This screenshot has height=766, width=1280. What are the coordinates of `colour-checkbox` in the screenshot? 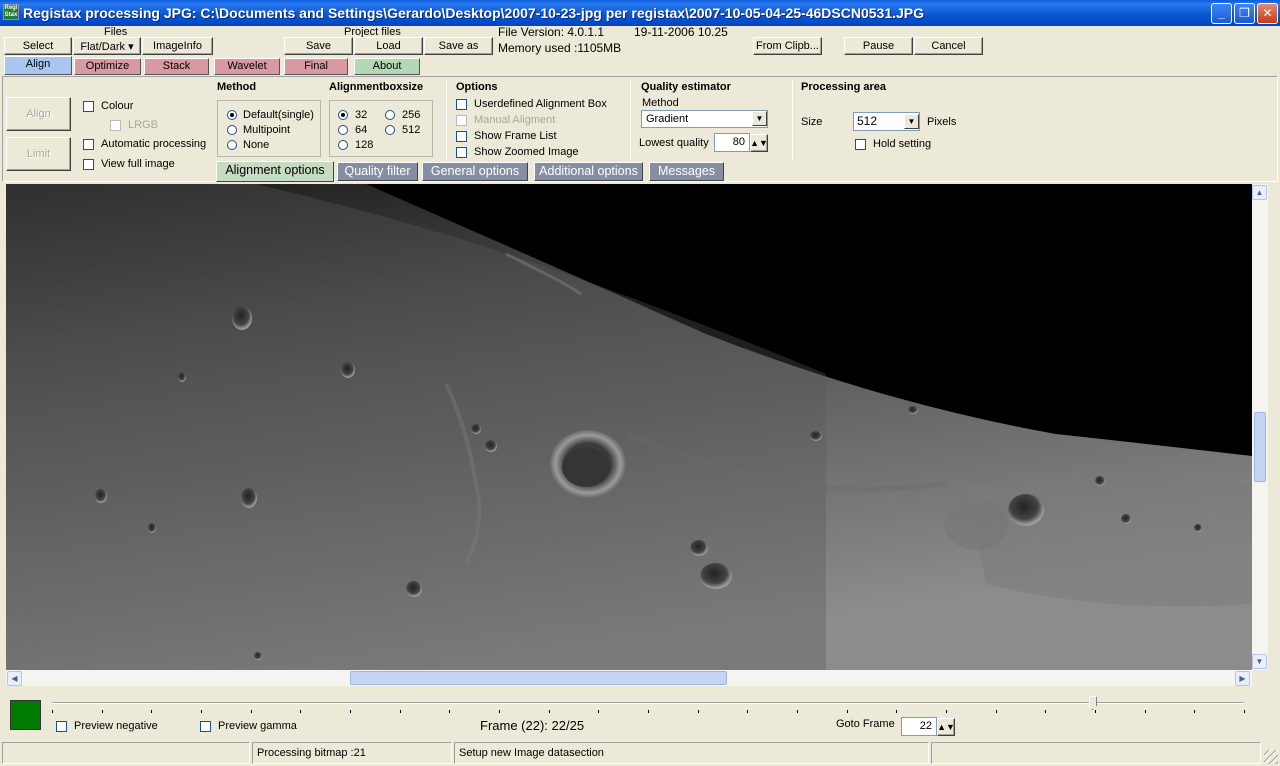 It's located at (88, 106).